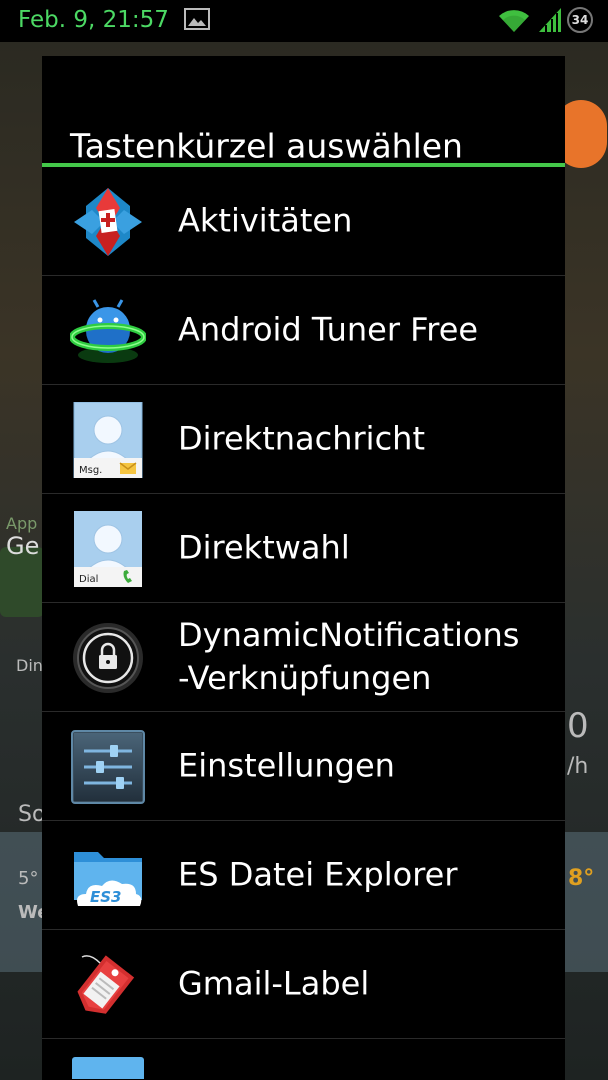 This screenshot has width=608, height=1080. Describe the element at coordinates (108, 1068) in the screenshot. I see `partial-item-icon` at that location.